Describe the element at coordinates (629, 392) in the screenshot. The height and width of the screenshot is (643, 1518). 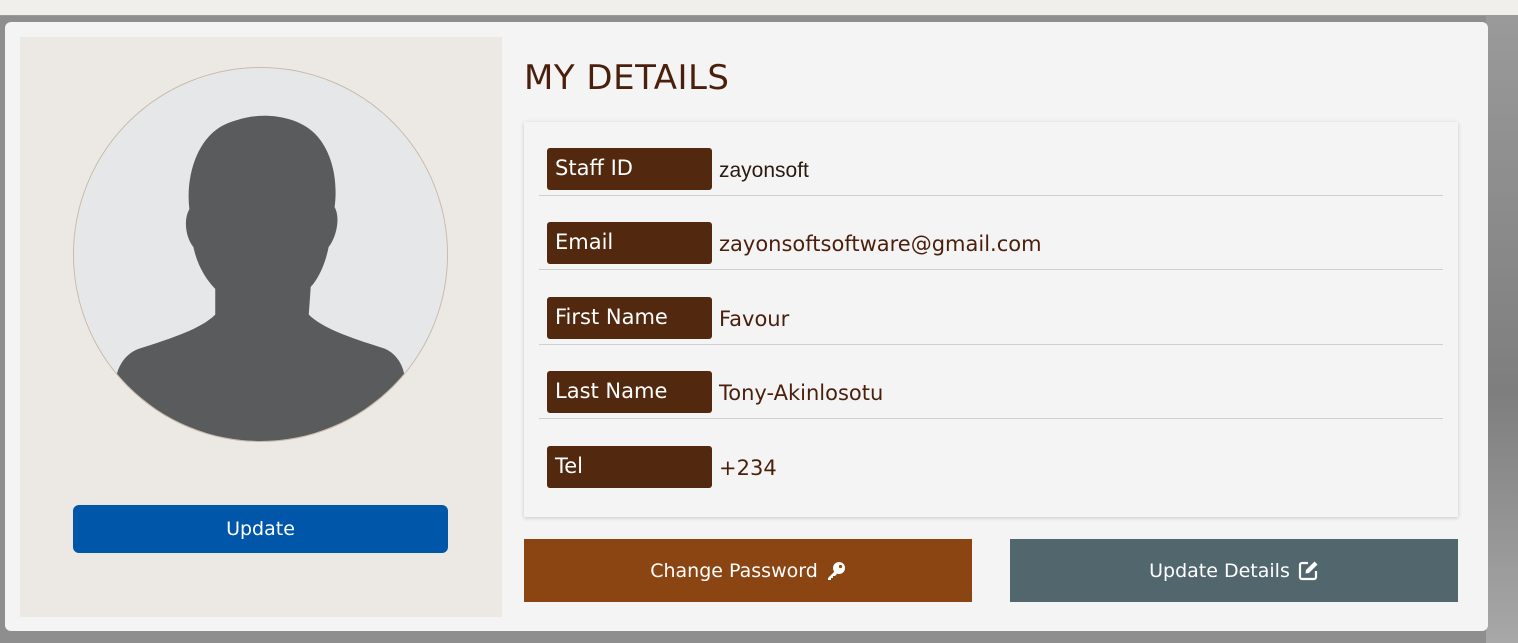
I see `last-name-label: Last Name` at that location.